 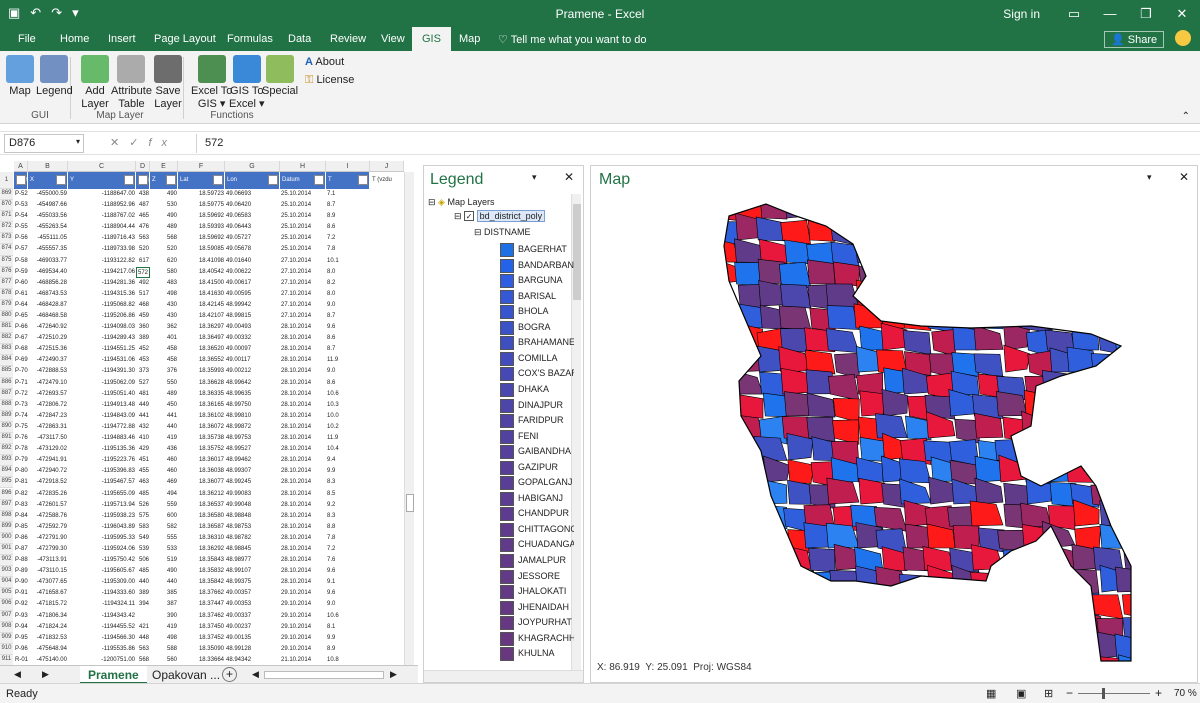 I want to click on table-cell: 48.99642, so click(x=252, y=383).